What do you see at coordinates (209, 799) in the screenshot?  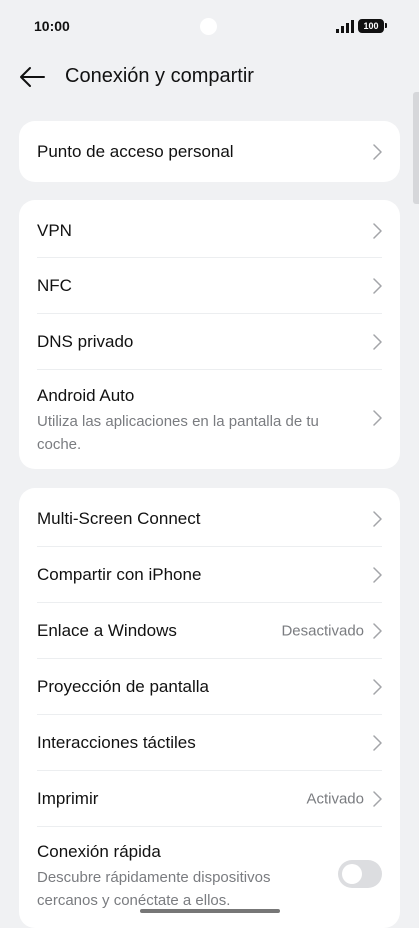 I see `settings-item-print: Imprimir Activado` at bounding box center [209, 799].